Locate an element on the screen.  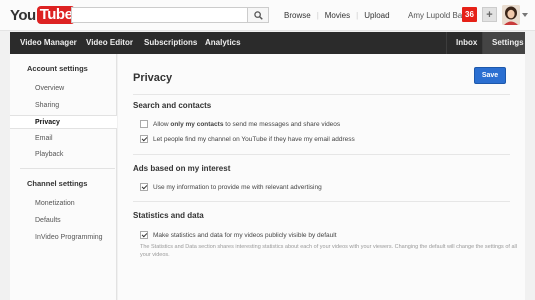
nav-settings: Settings is located at coordinates (504, 43).